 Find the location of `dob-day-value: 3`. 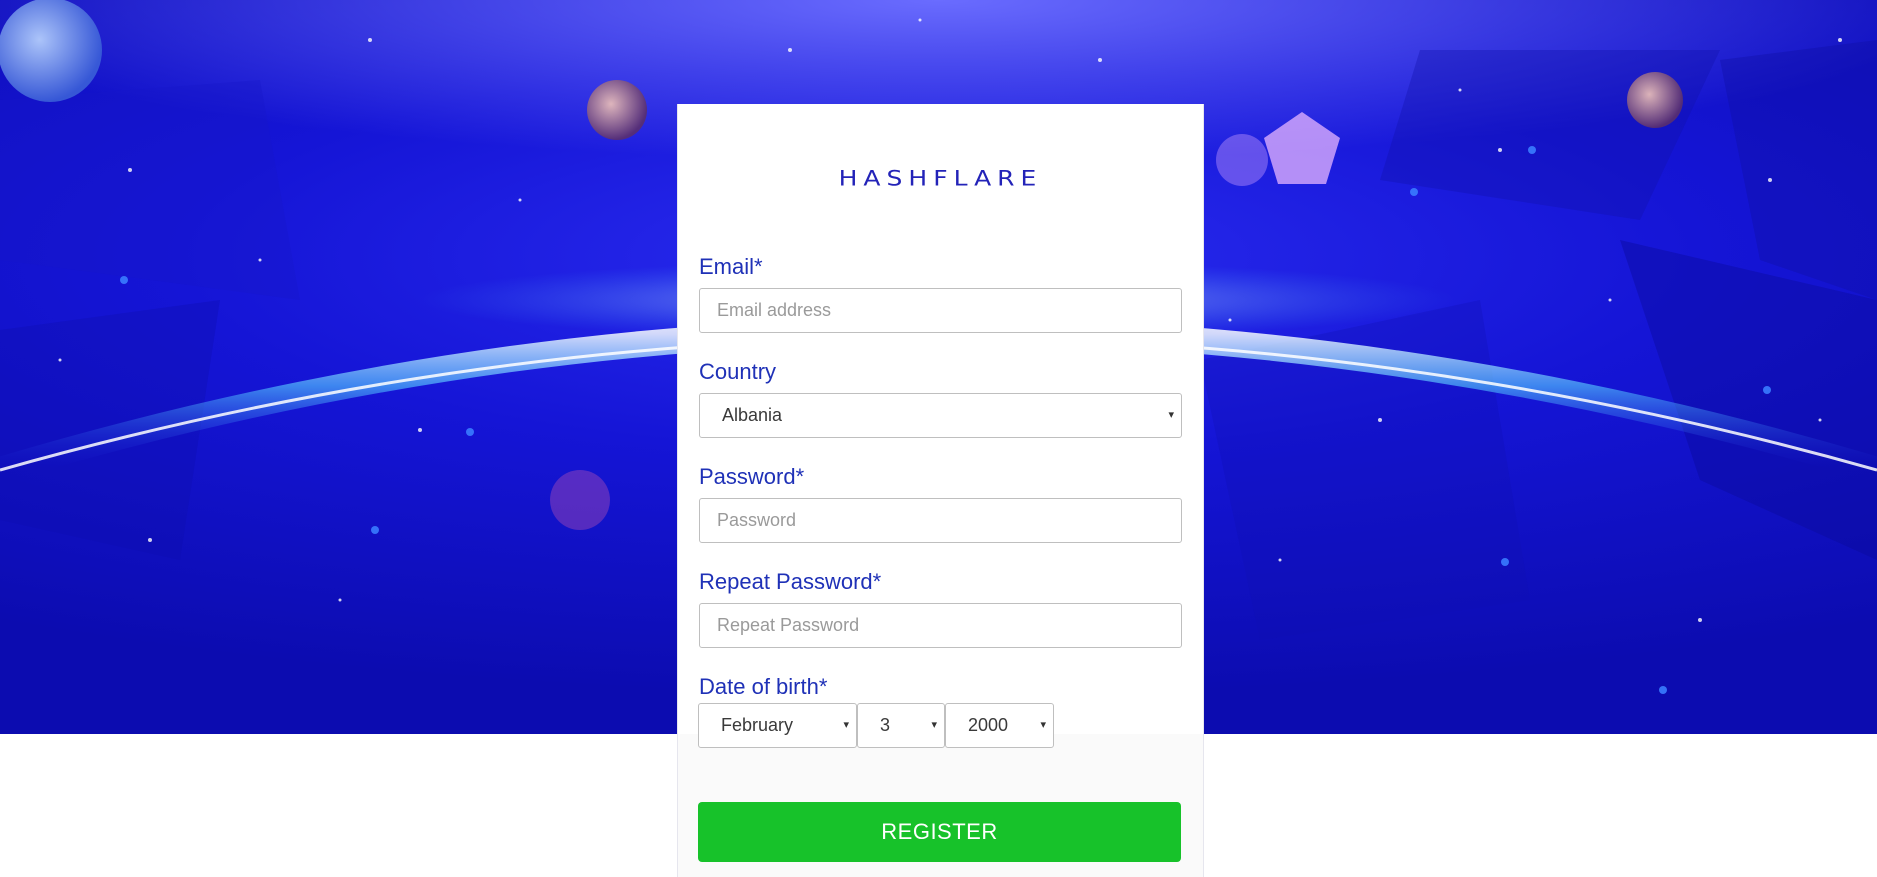

dob-day-value: 3 is located at coordinates (885, 725).